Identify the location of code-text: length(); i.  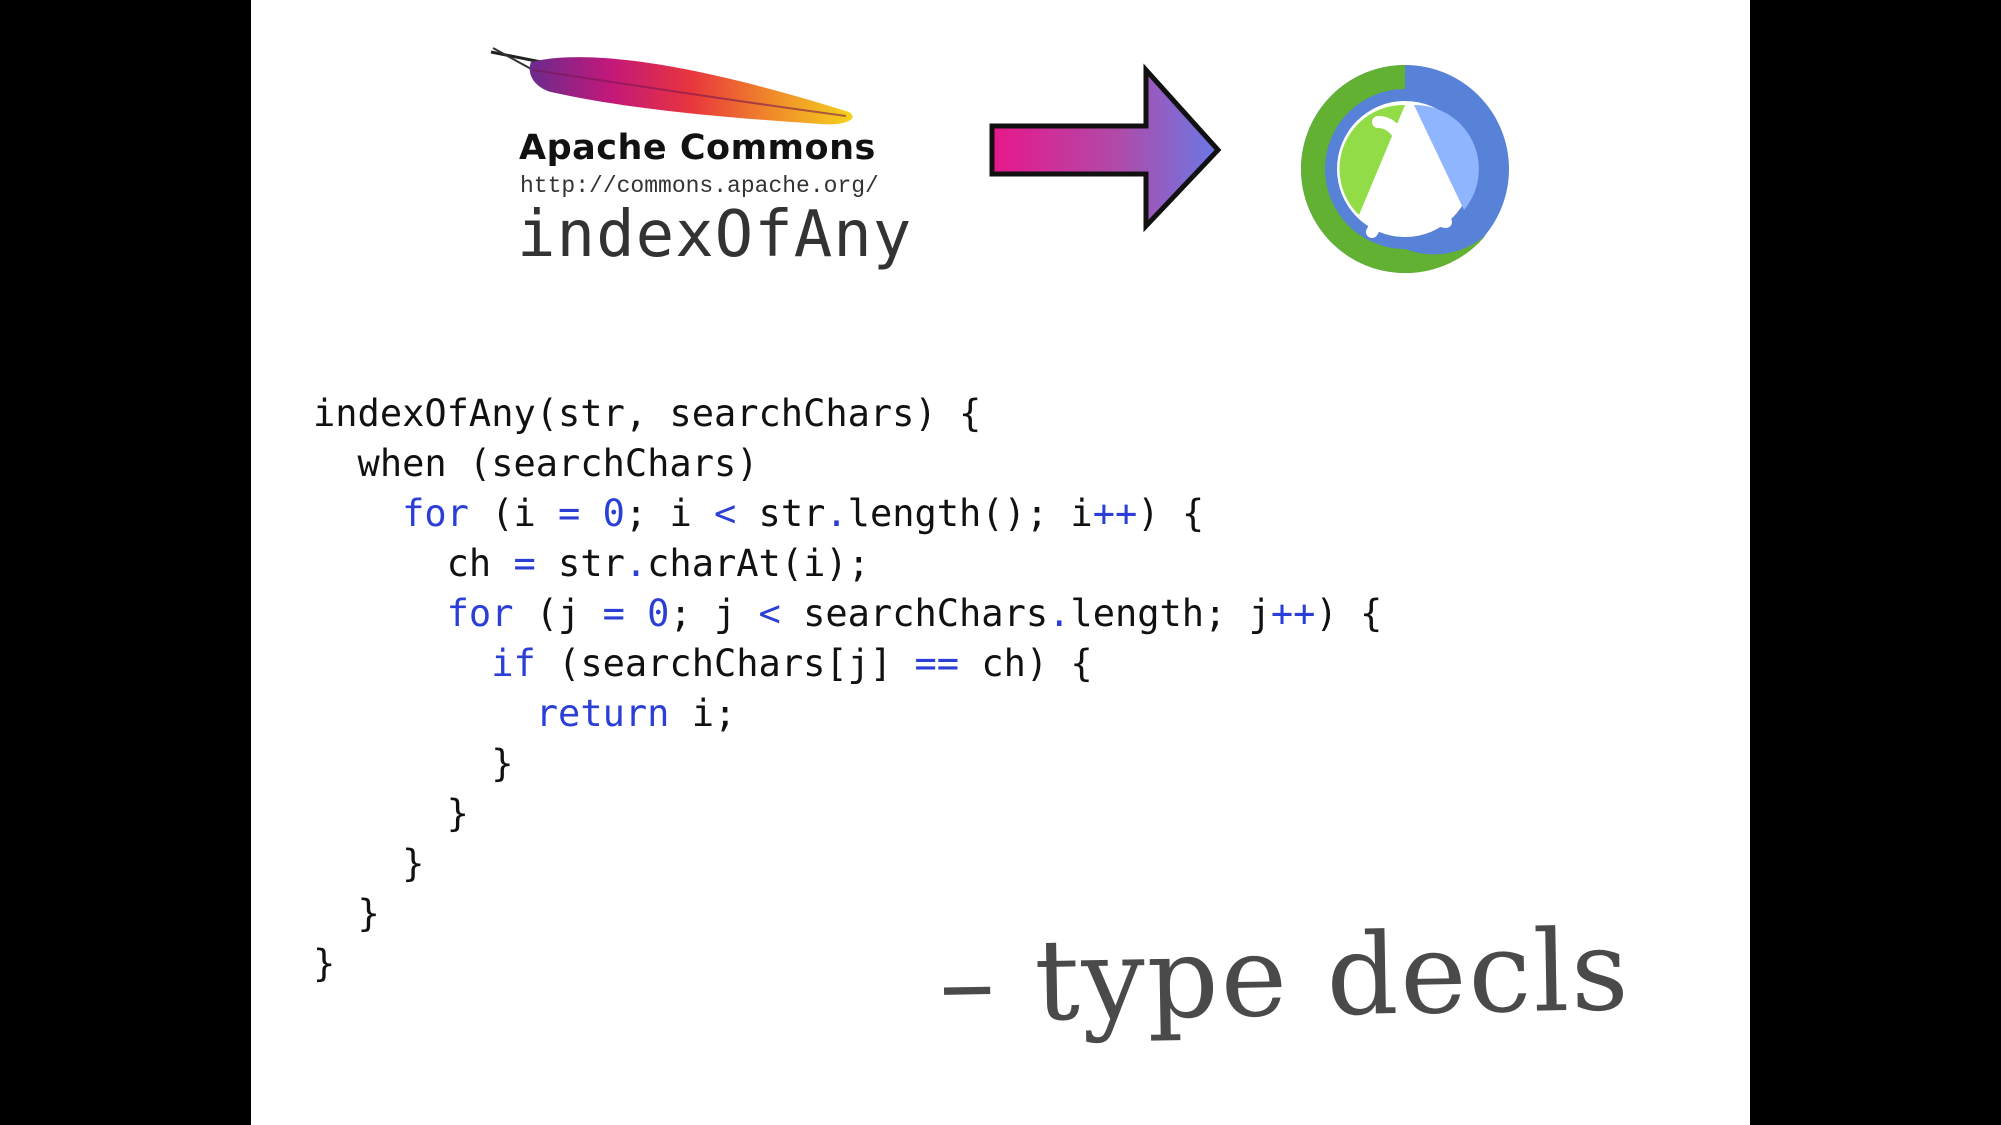
(970, 513).